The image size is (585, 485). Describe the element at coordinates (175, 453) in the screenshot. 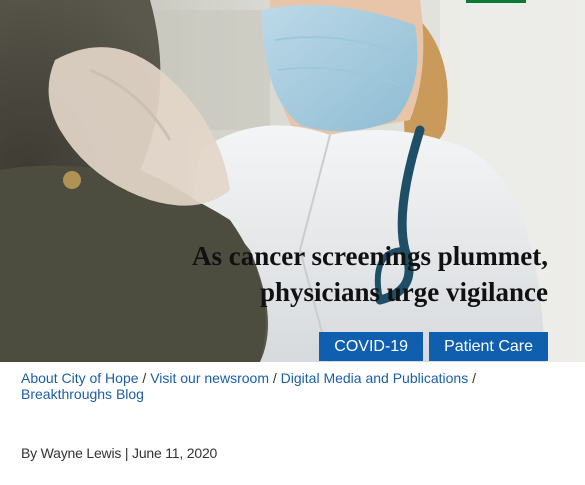

I see `byline-date: June 11, 2020` at that location.